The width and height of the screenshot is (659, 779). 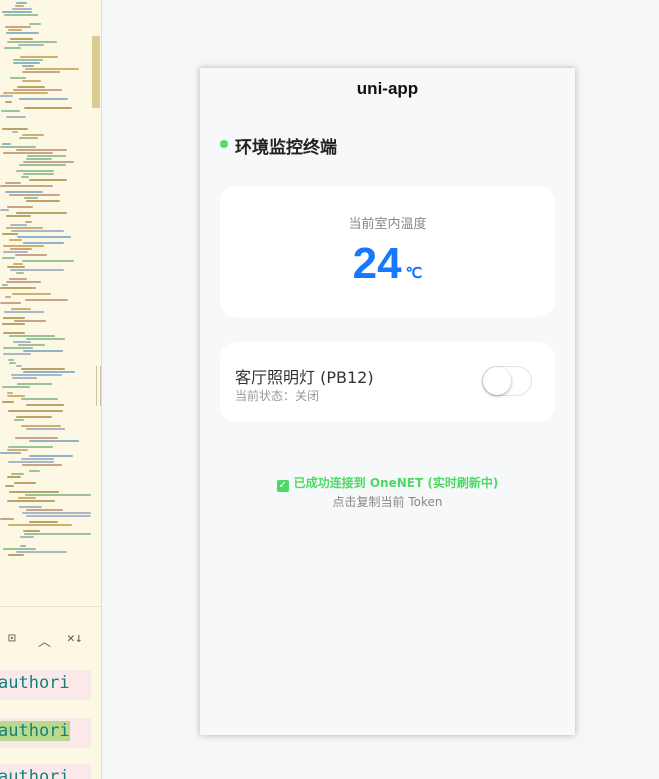 What do you see at coordinates (387, 264) in the screenshot?
I see `temperature-display: 24 ℃` at bounding box center [387, 264].